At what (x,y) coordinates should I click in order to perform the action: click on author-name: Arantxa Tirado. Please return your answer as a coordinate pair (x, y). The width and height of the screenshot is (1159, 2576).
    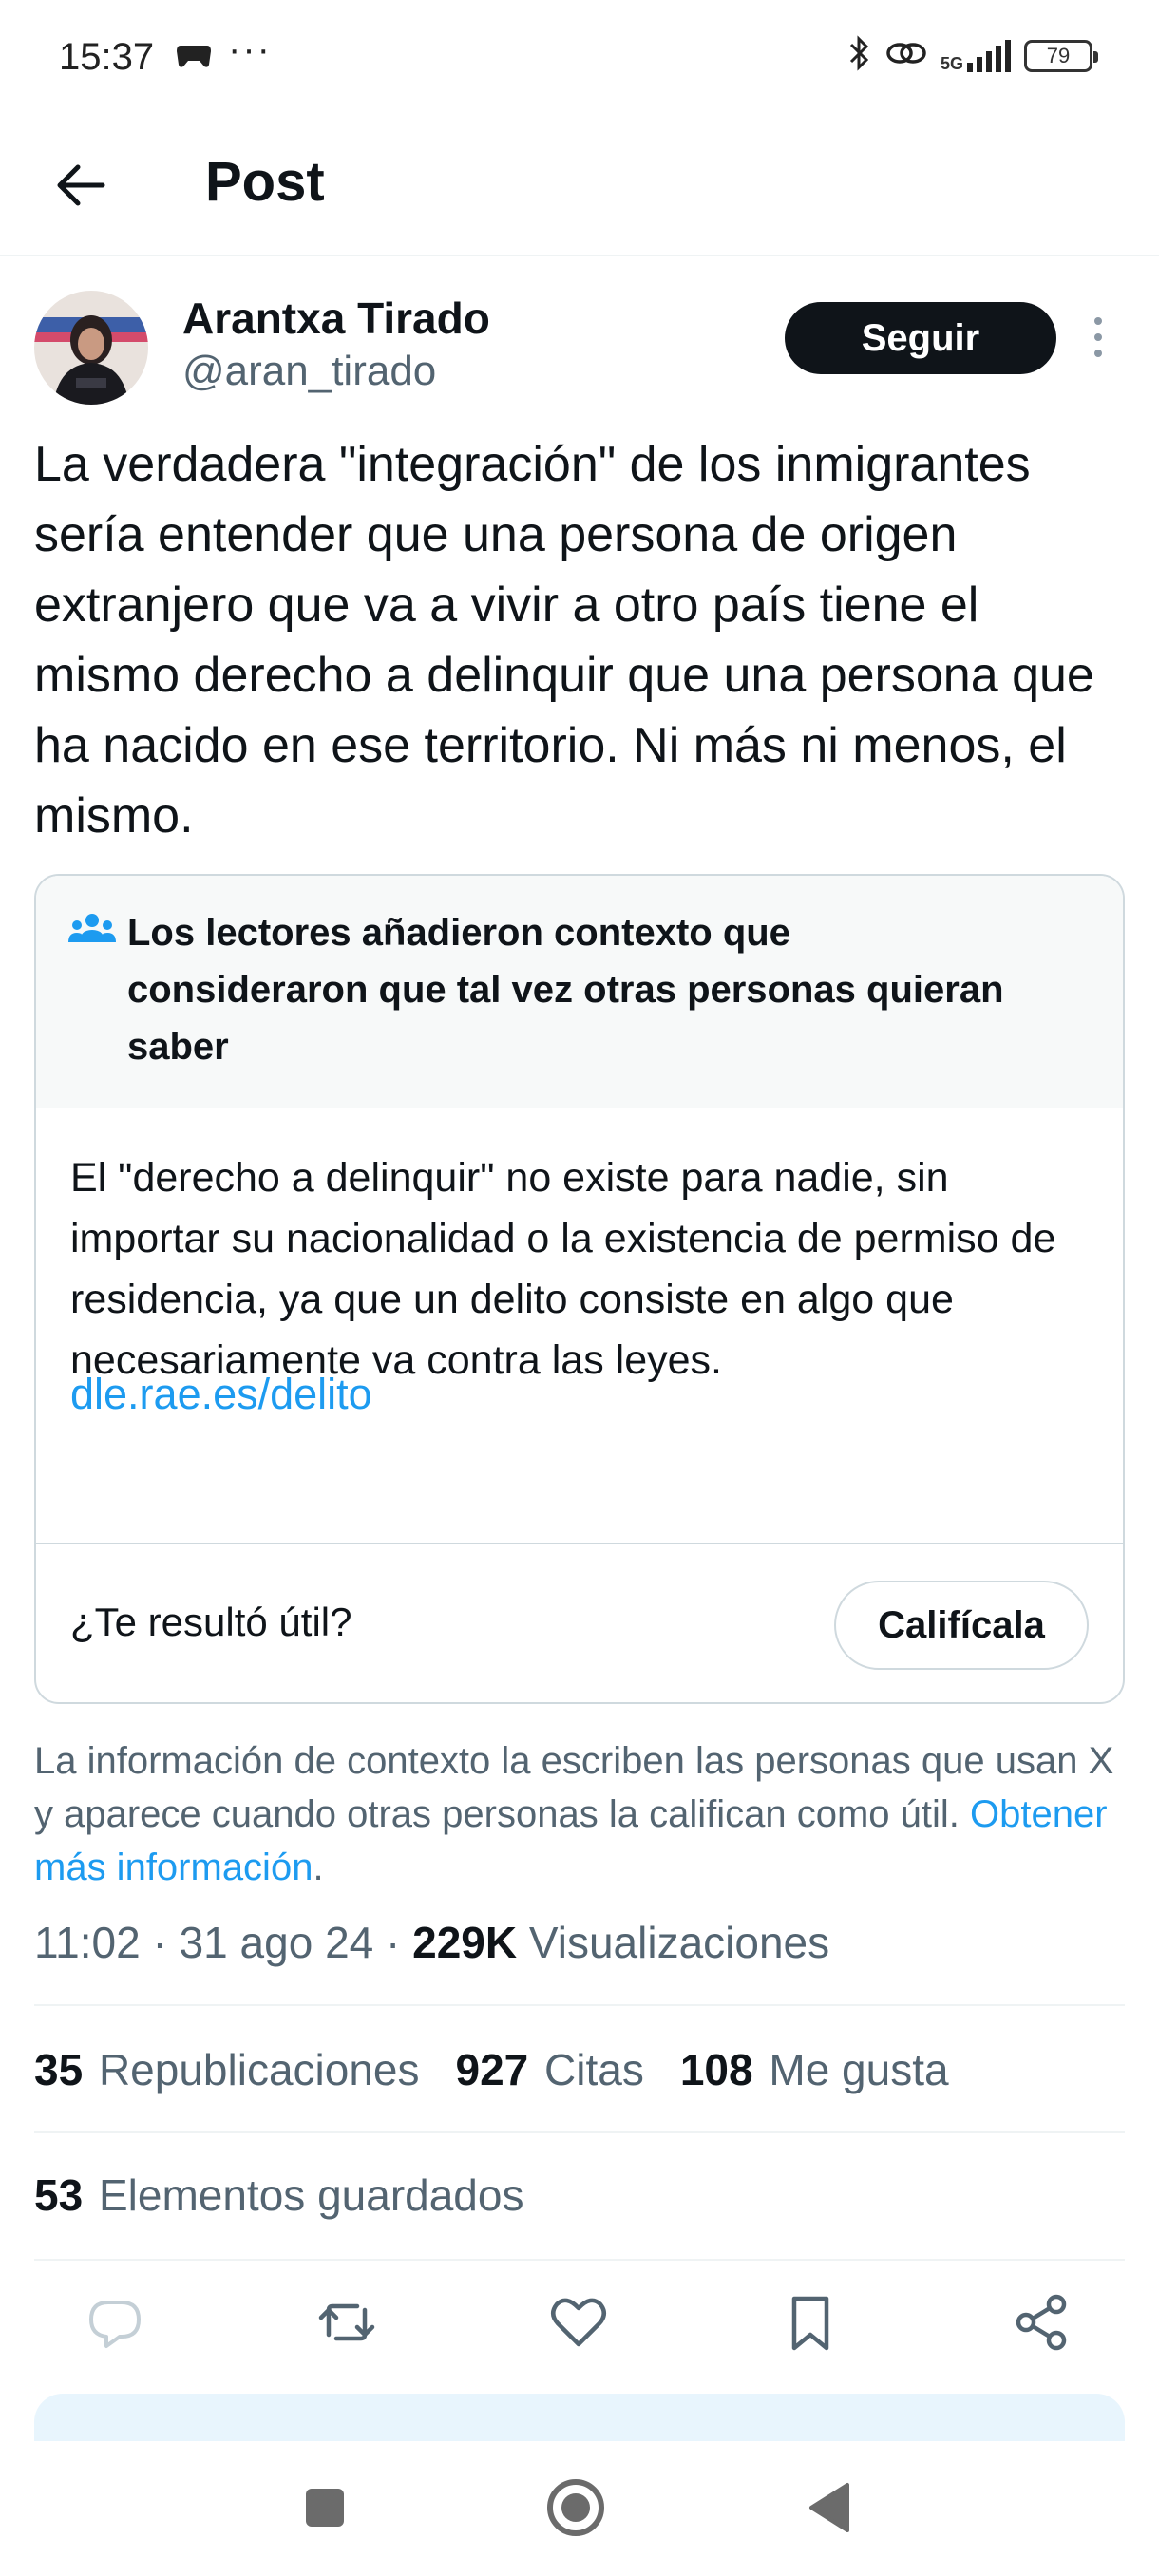
    Looking at the image, I should click on (336, 318).